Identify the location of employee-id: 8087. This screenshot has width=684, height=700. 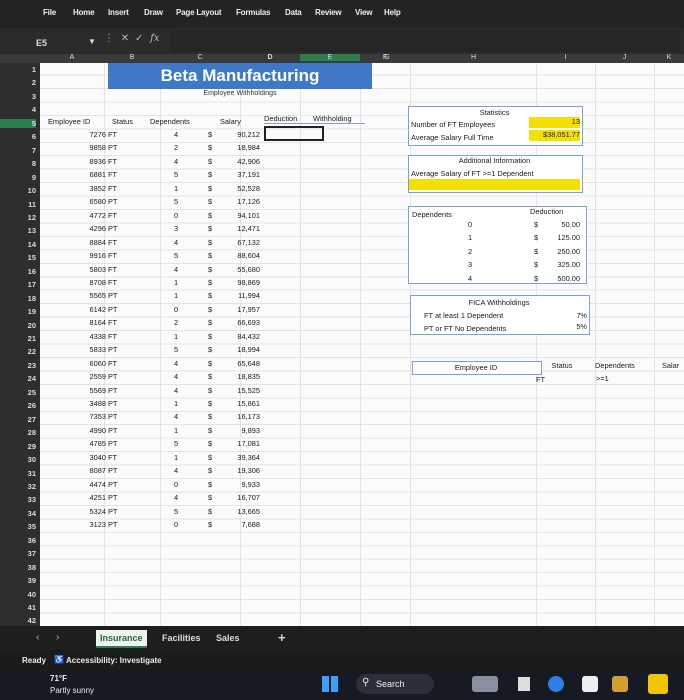
(91, 470).